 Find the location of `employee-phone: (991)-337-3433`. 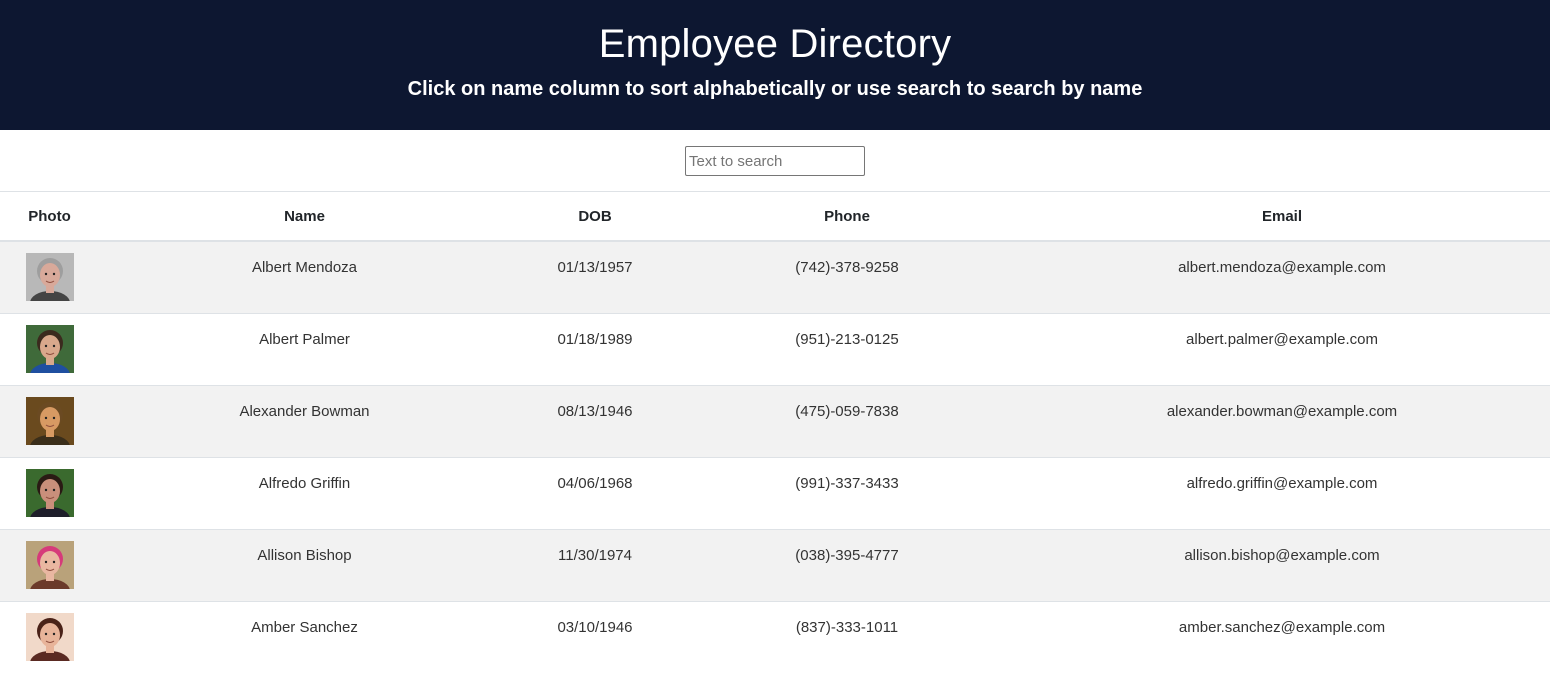

employee-phone: (991)-337-3433 is located at coordinates (847, 492).